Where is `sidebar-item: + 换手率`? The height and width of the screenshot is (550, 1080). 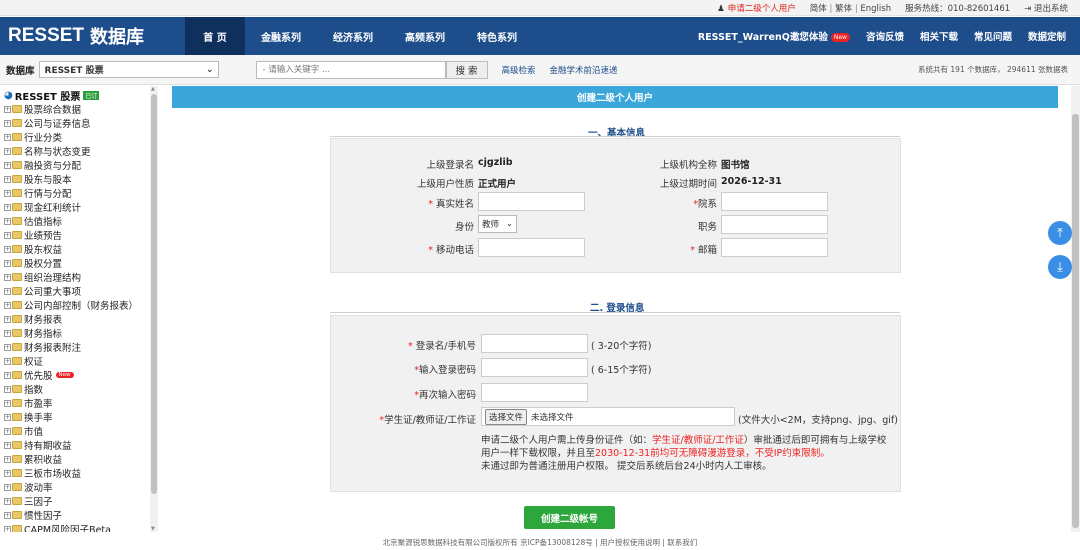
sidebar-item: + 换手率 is located at coordinates (82, 417).